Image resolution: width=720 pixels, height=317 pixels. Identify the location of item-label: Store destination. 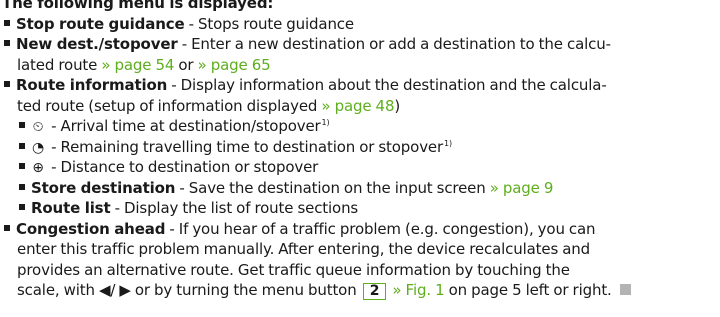
(103, 187).